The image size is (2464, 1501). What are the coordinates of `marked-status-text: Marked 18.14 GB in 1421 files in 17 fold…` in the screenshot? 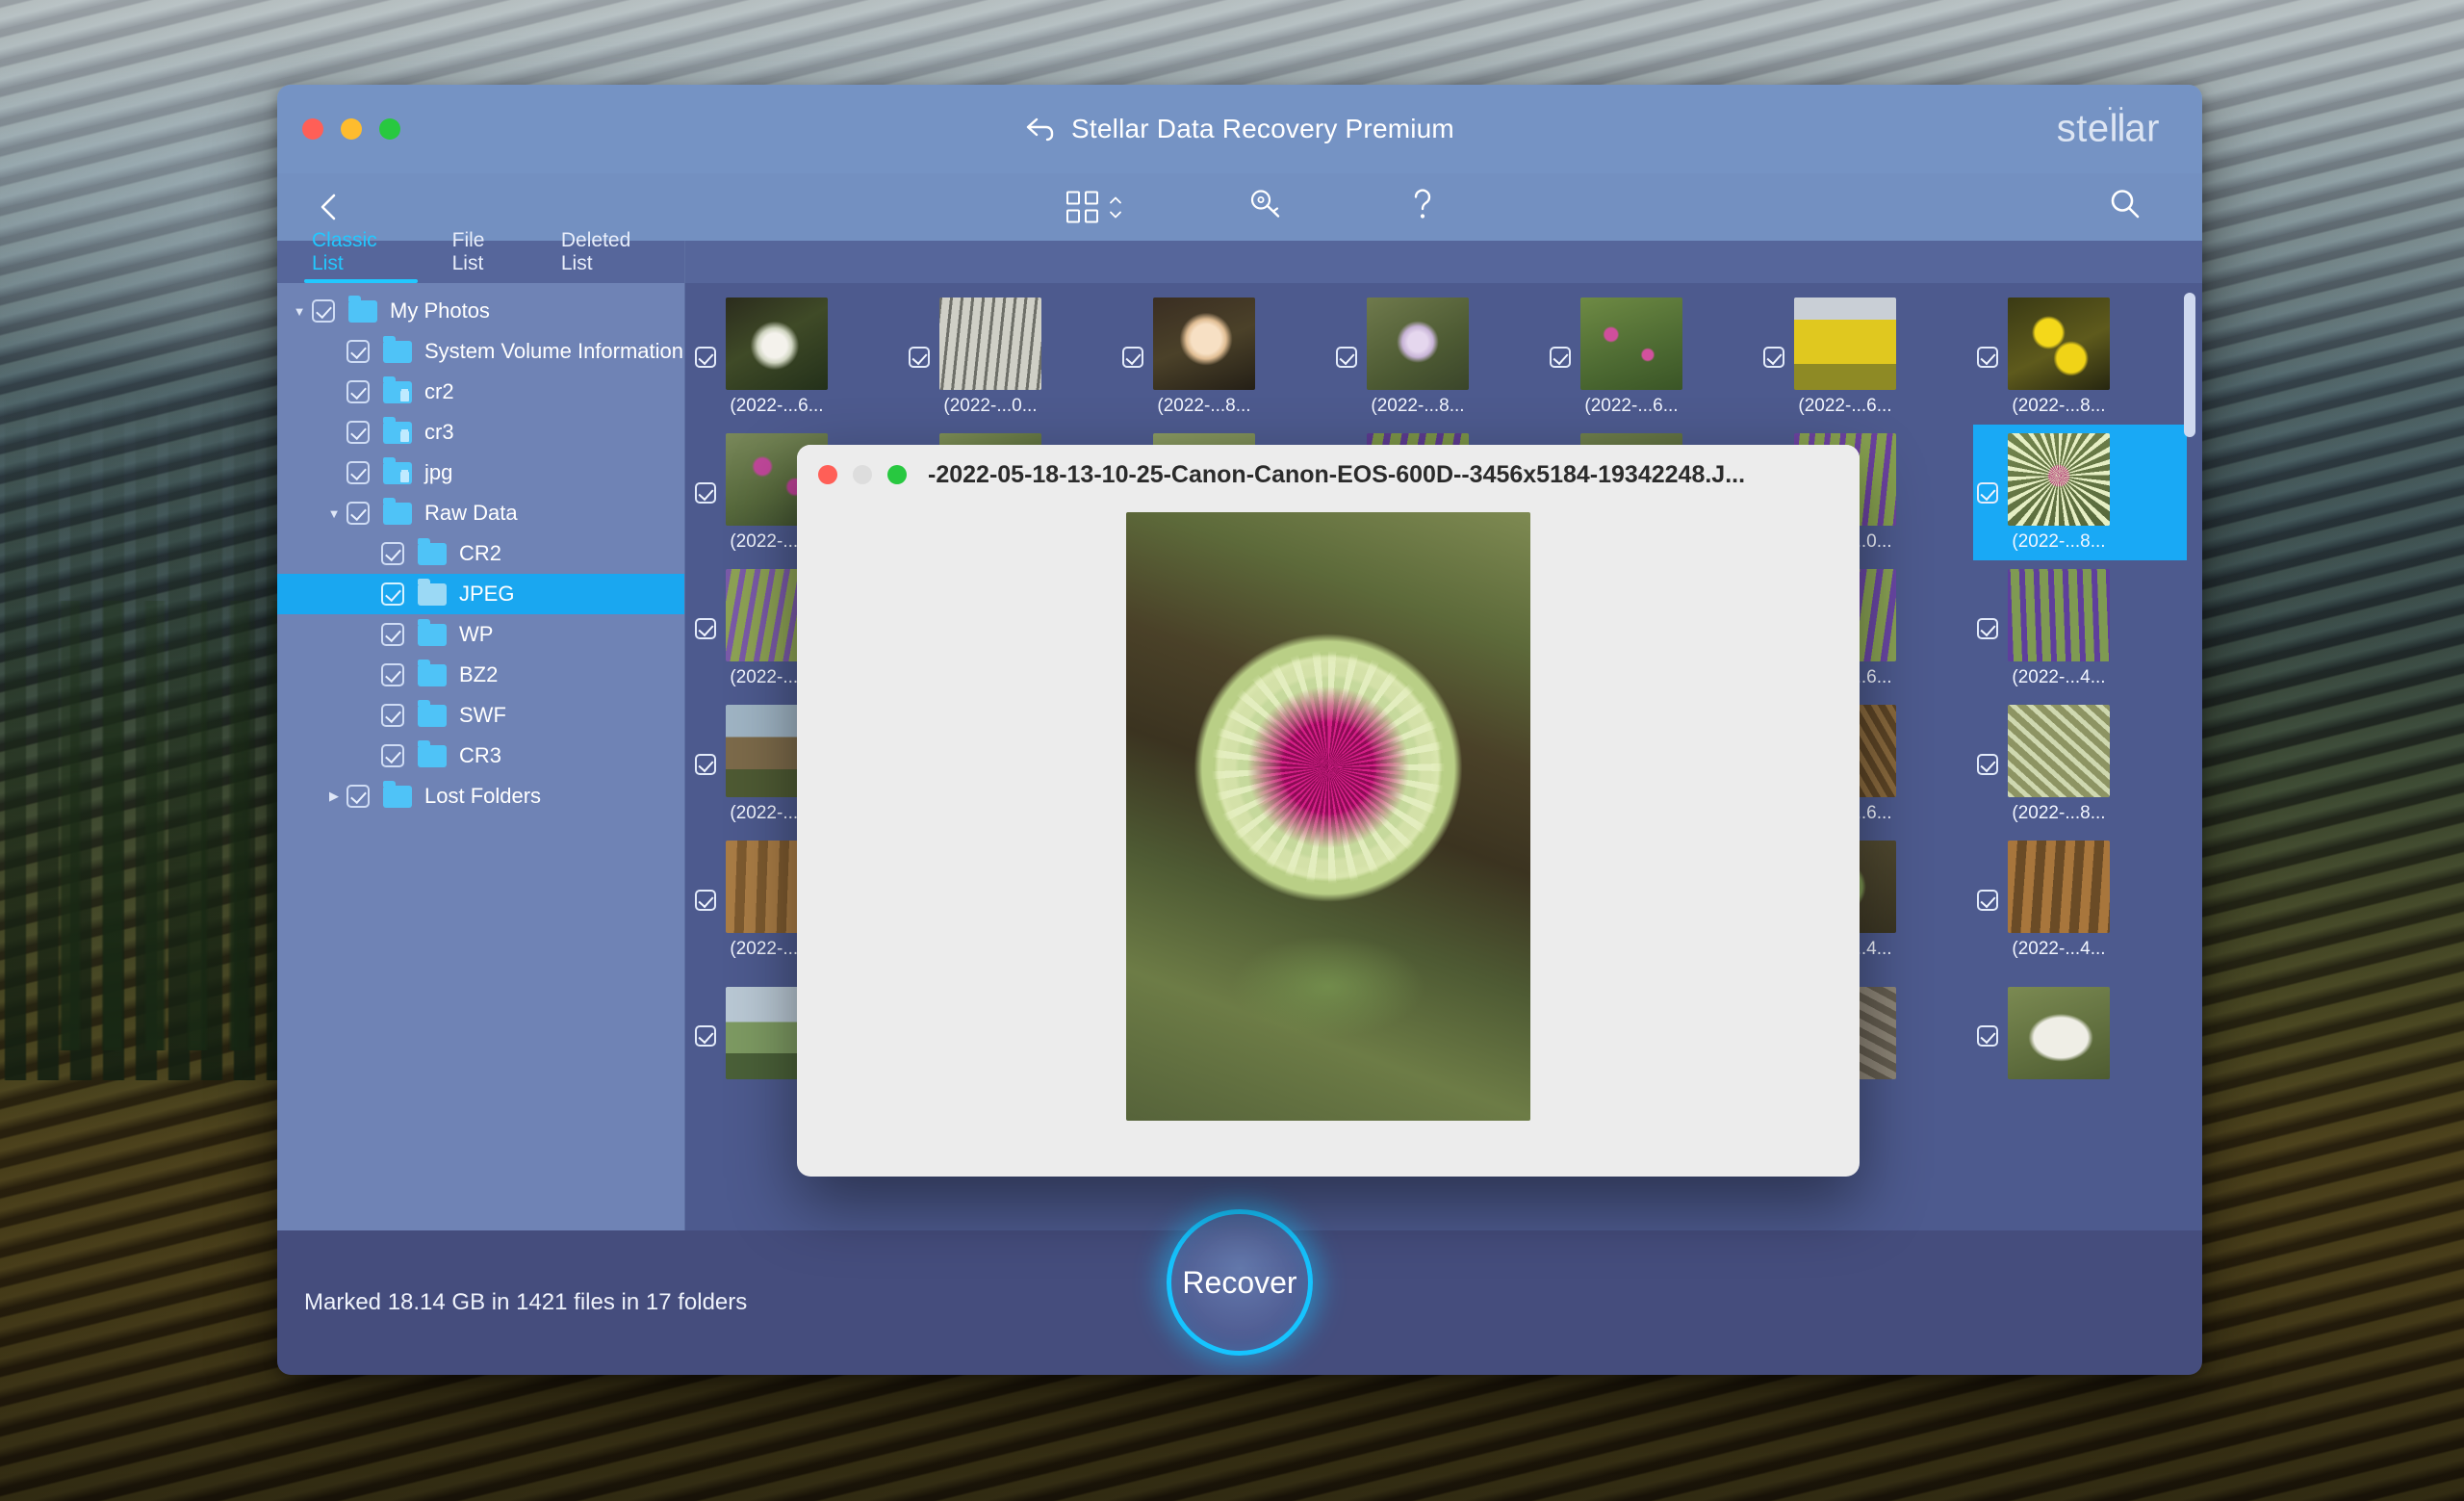 It's located at (526, 1302).